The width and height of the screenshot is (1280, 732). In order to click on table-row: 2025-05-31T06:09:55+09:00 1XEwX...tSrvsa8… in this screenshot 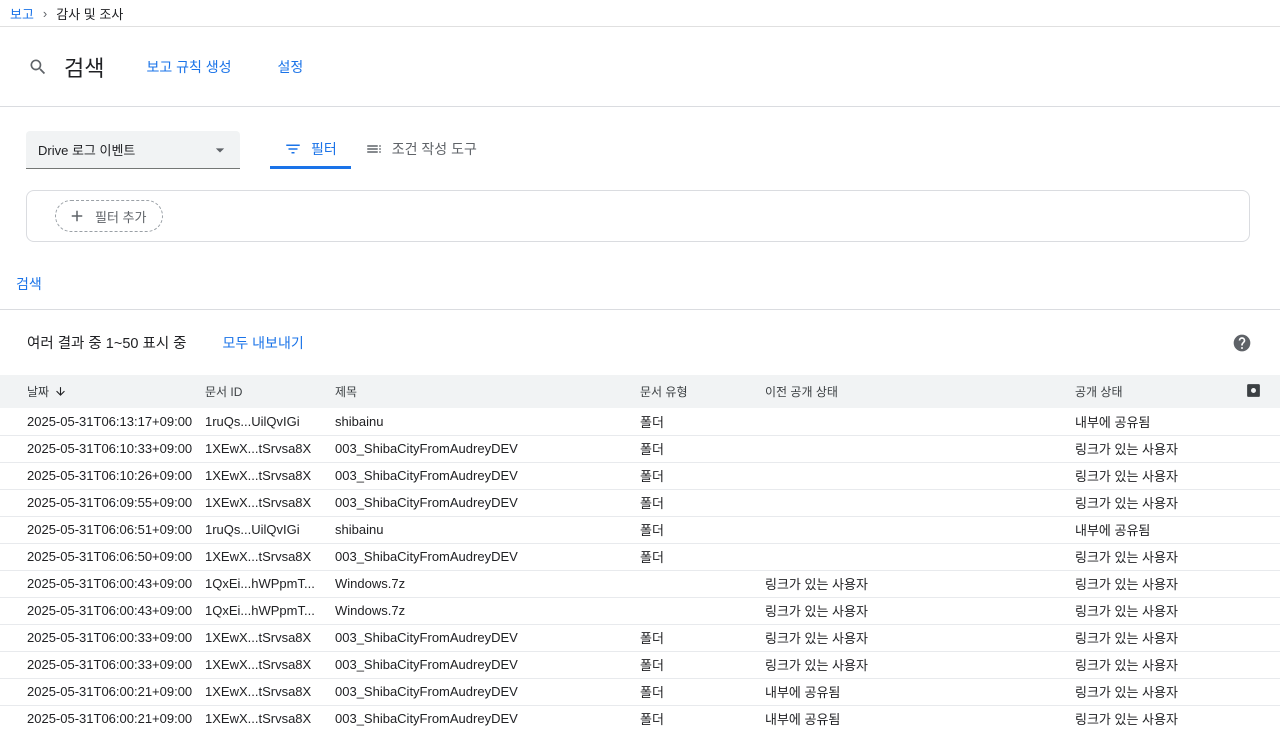, I will do `click(640, 503)`.